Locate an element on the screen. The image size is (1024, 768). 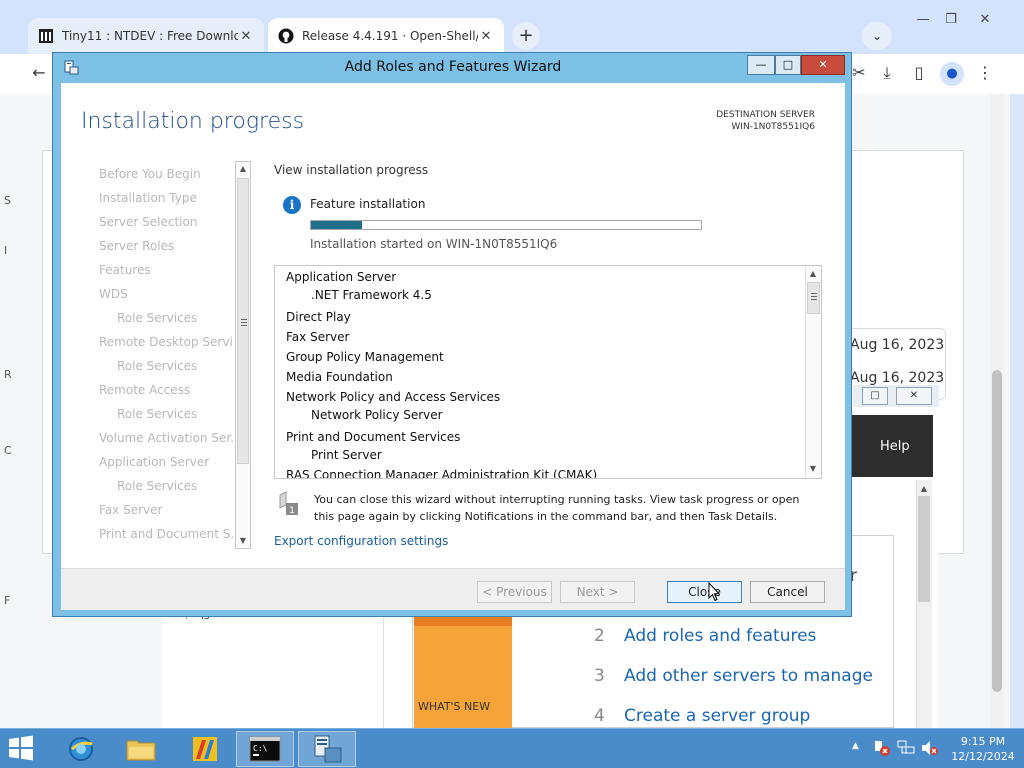
taskbar-winrar is located at coordinates (205, 749).